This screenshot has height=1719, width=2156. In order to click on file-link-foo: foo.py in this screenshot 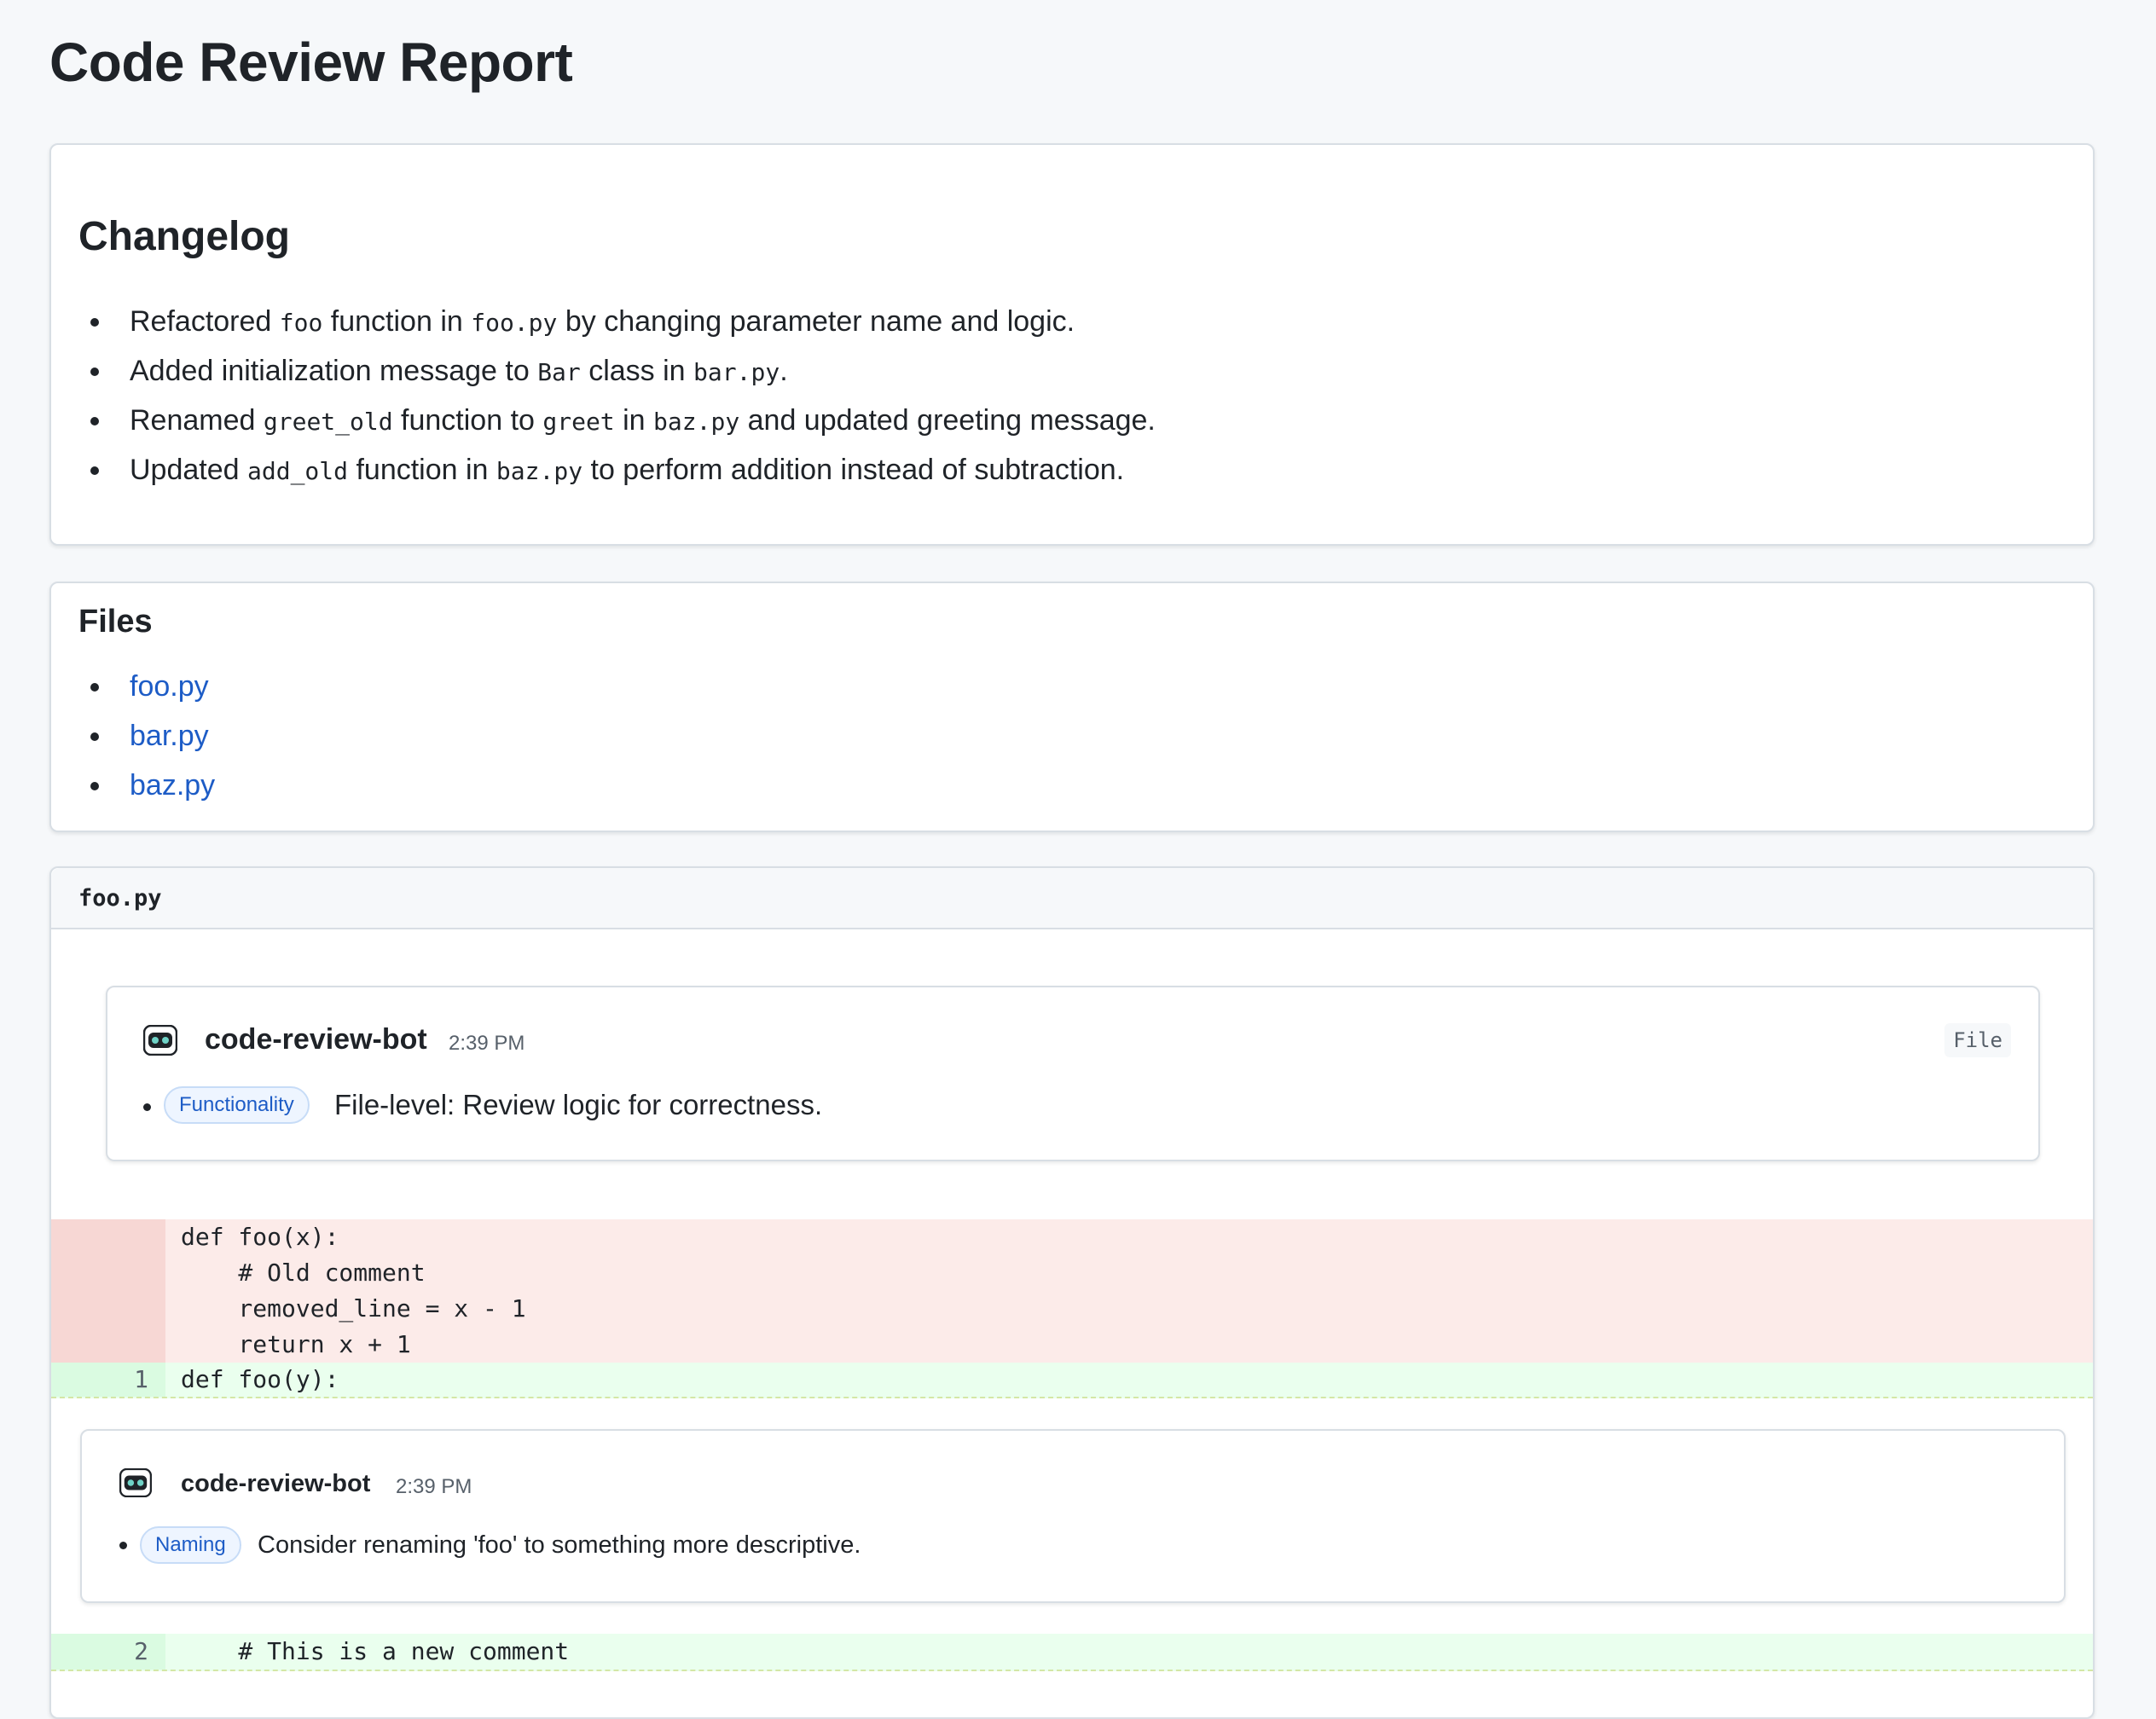, I will do `click(169, 686)`.